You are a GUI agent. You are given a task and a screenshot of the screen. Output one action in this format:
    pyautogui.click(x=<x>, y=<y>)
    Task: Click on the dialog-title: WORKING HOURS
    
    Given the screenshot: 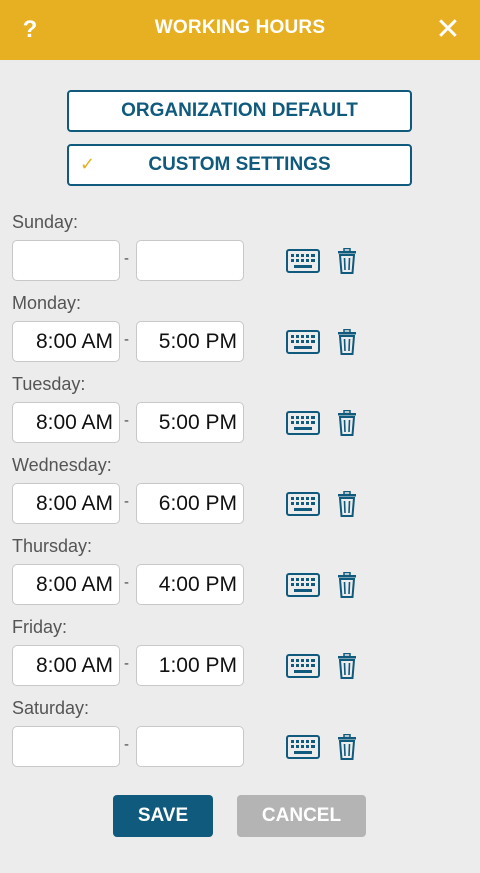 What is the action you would take?
    pyautogui.click(x=240, y=27)
    